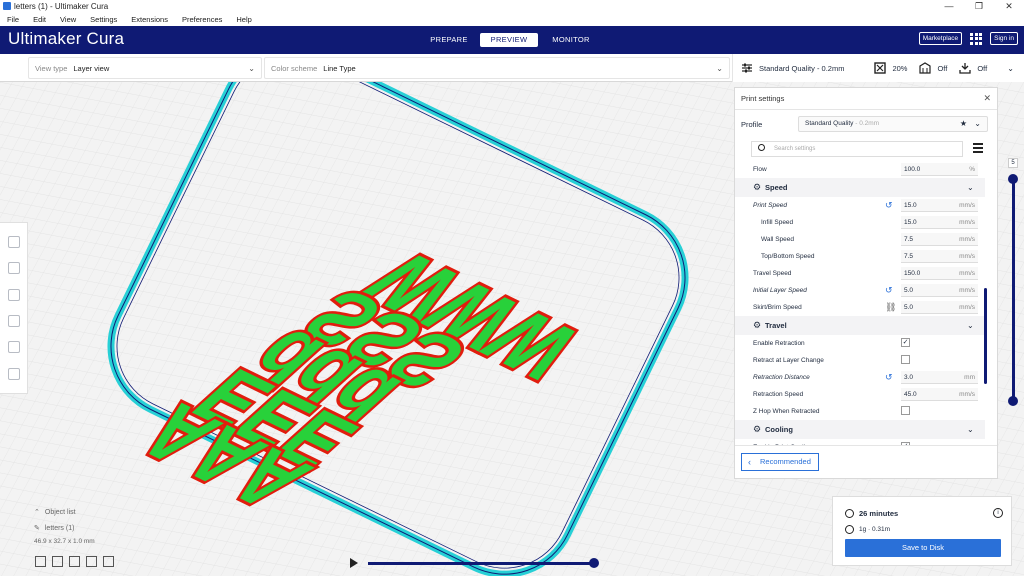 This screenshot has height=576, width=1024. I want to click on setting-checkbox: ✓, so click(905, 342).